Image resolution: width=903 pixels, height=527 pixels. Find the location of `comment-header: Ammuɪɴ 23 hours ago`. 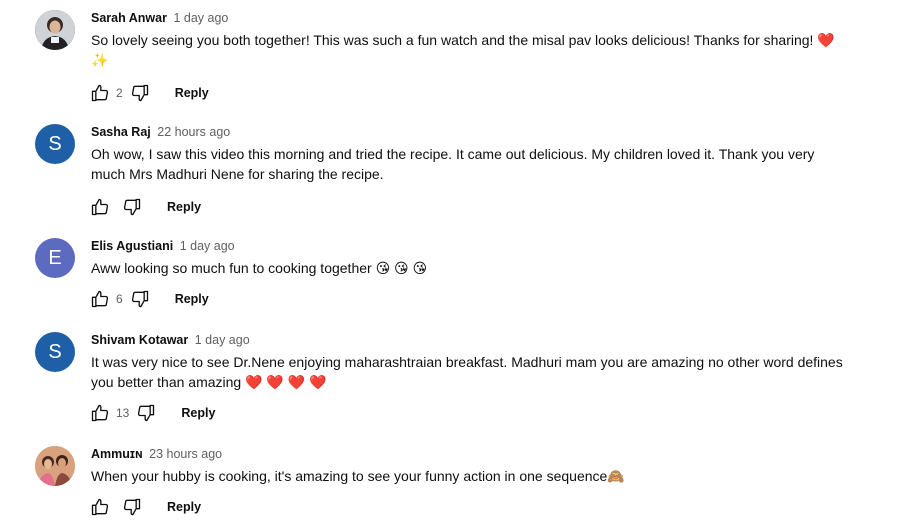

comment-header: Ammuɪɴ 23 hours ago is located at coordinates (156, 454).